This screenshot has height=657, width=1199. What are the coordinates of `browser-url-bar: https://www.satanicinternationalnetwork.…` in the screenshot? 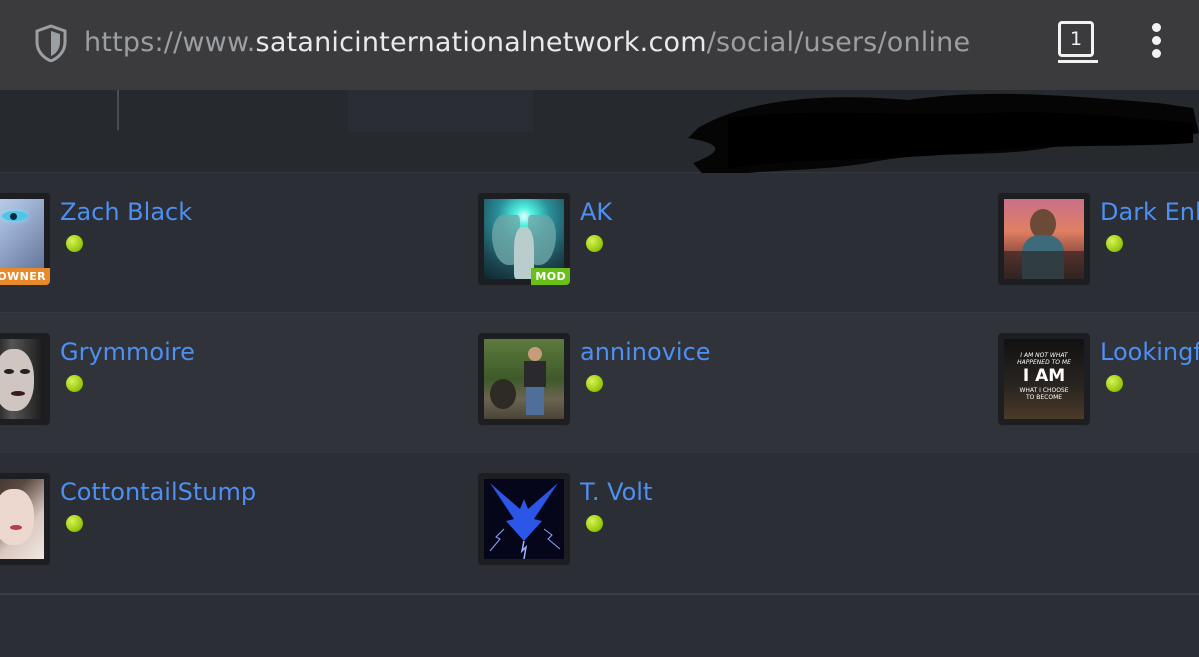 It's located at (599, 45).